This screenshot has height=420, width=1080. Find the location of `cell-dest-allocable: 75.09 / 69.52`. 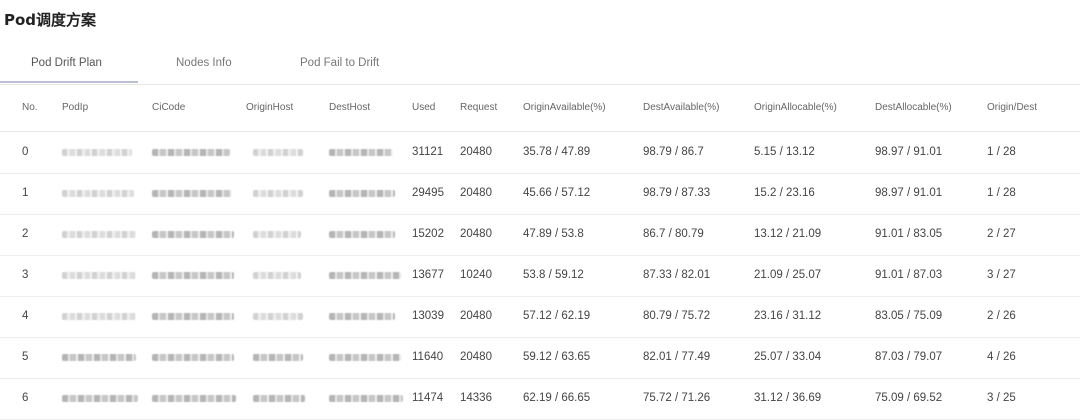

cell-dest-allocable: 75.09 / 69.52 is located at coordinates (909, 398).